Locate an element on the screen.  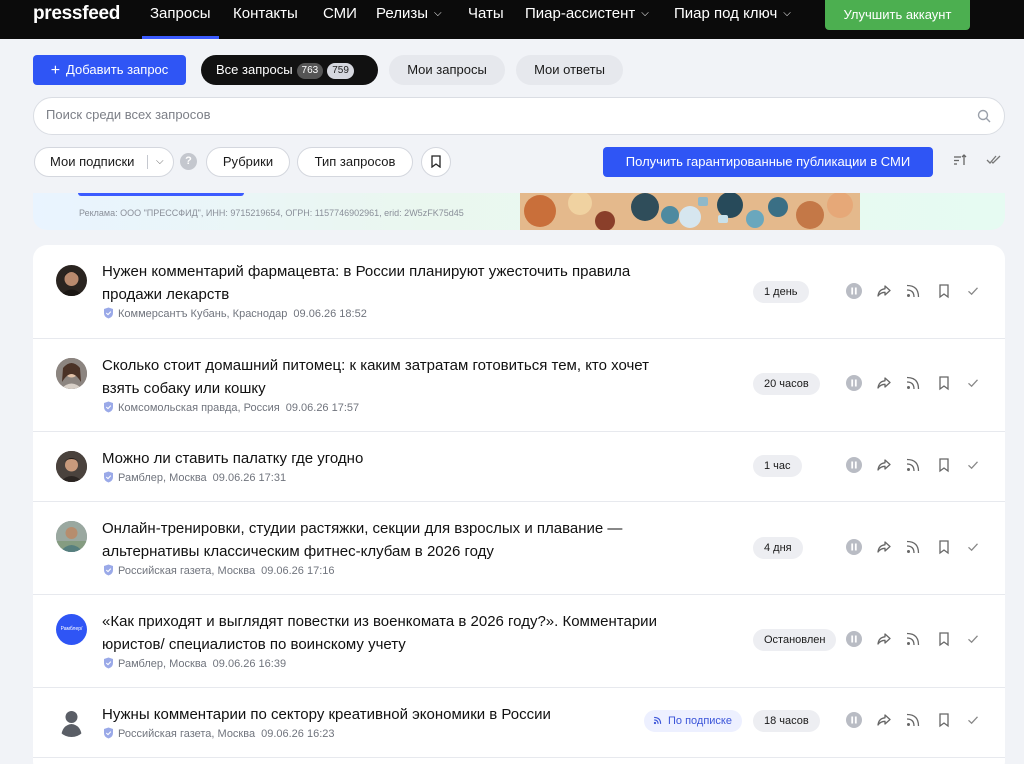
nav-requests: Запросы is located at coordinates (180, 22).